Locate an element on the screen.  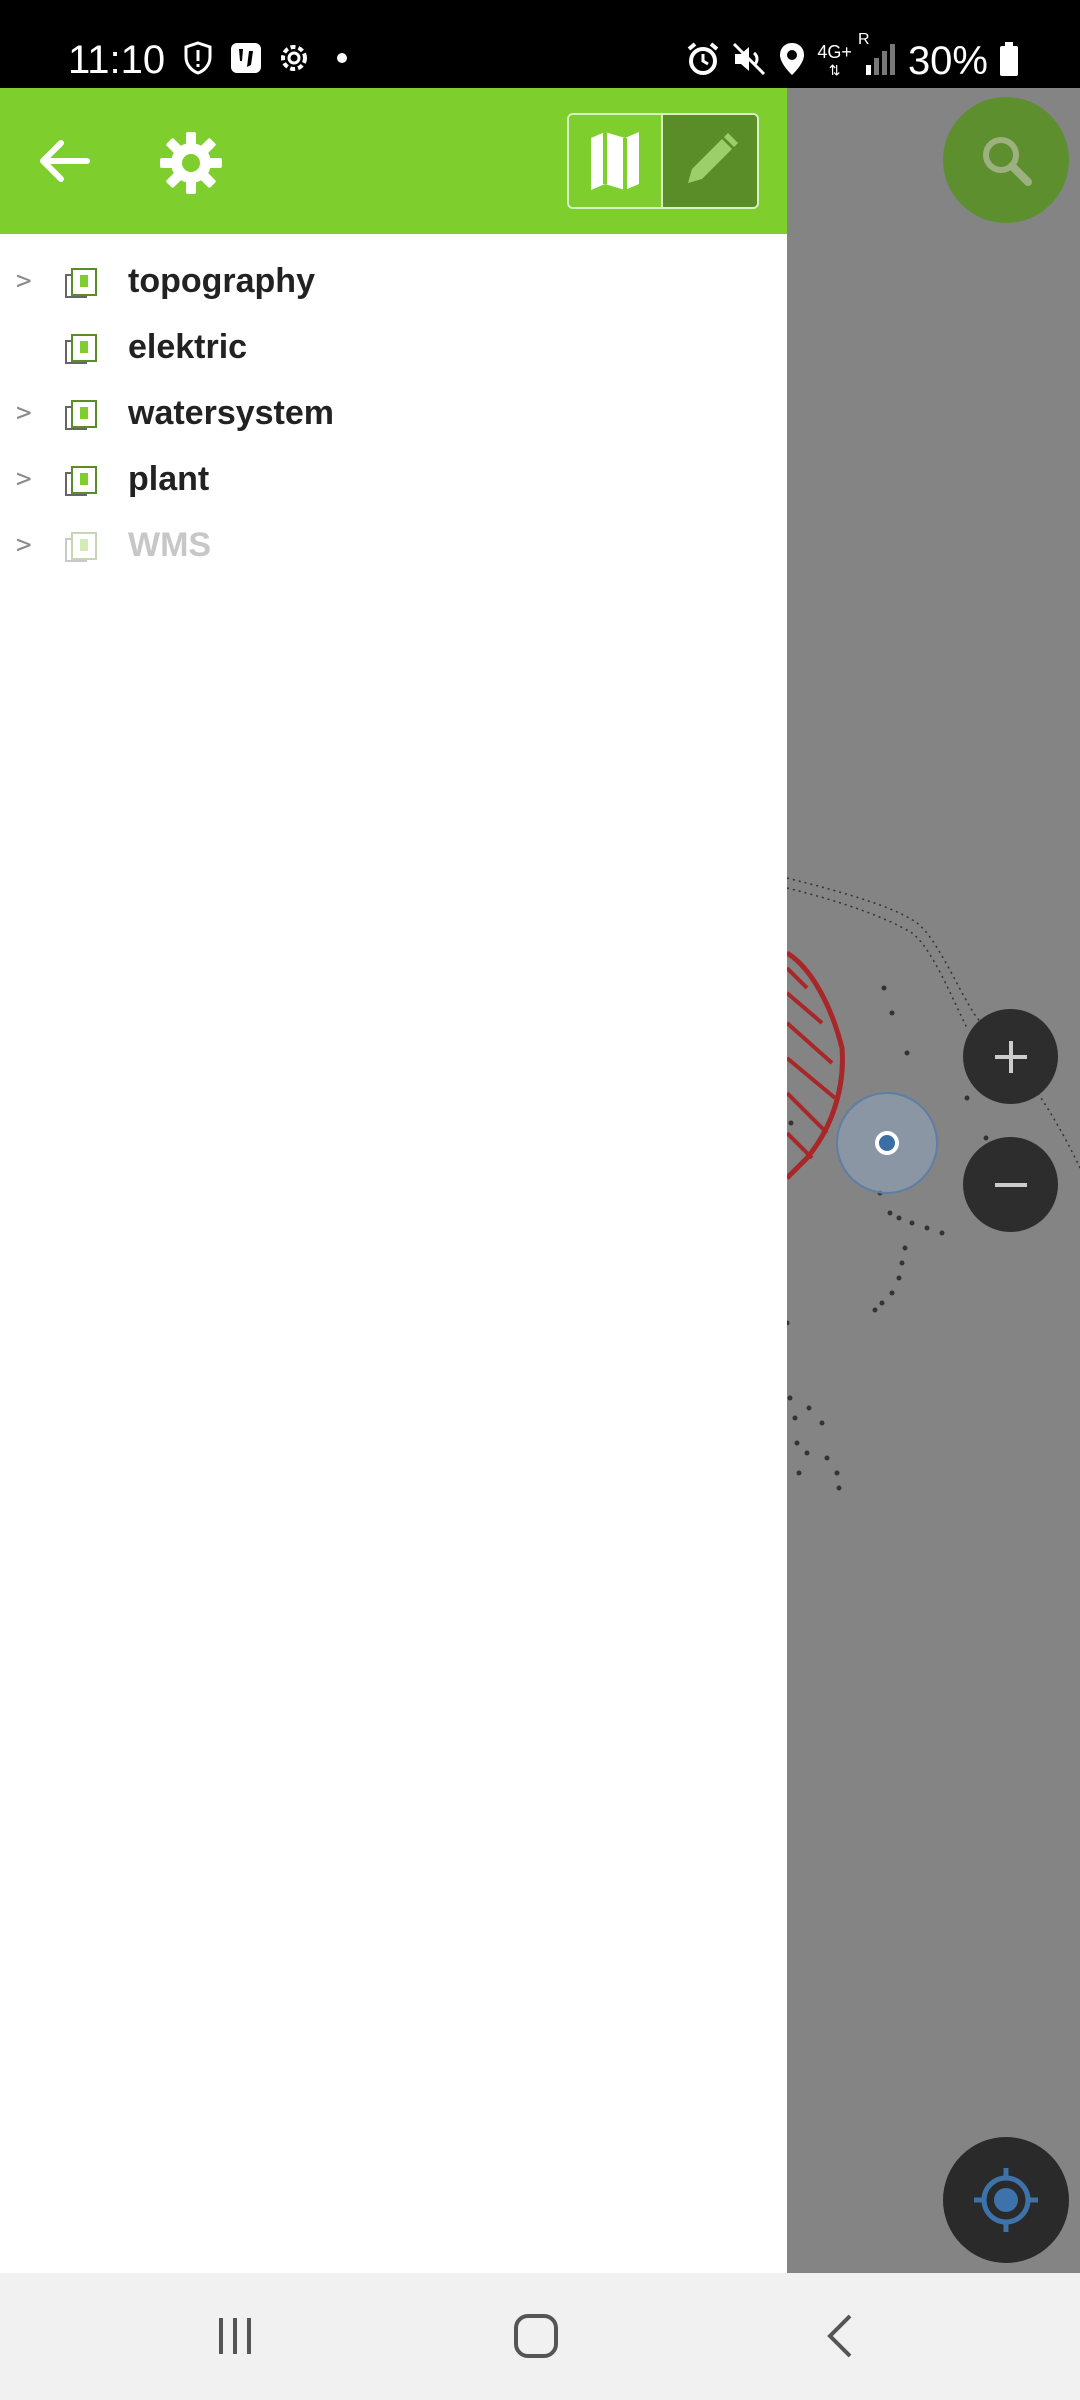
map-icon is located at coordinates (615, 161).